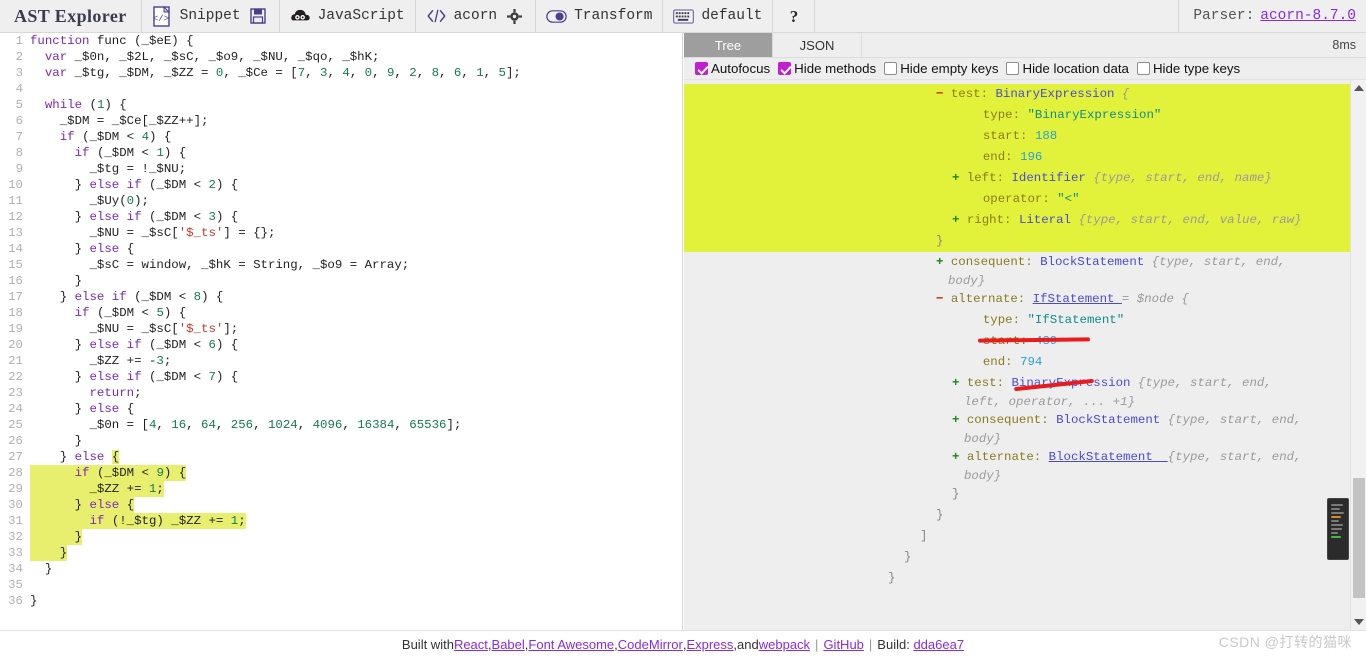  What do you see at coordinates (600, 16) in the screenshot?
I see `toolbar-group-transform: Transform` at bounding box center [600, 16].